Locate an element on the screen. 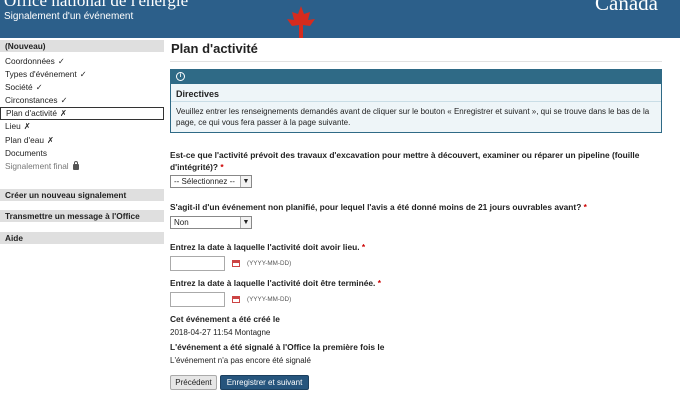 Image resolution: width=680 pixels, height=402 pixels. sidebar-item-coordonnees: Coordonnées ✓ is located at coordinates (82, 61).